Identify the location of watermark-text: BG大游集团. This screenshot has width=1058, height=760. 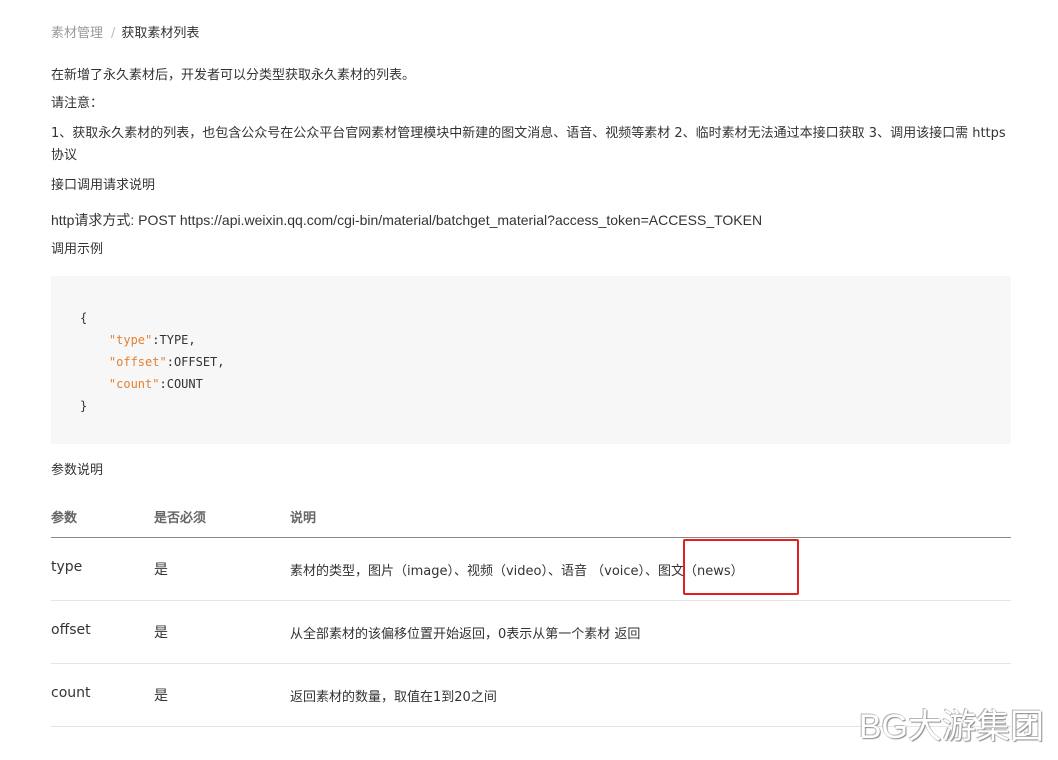
(951, 727).